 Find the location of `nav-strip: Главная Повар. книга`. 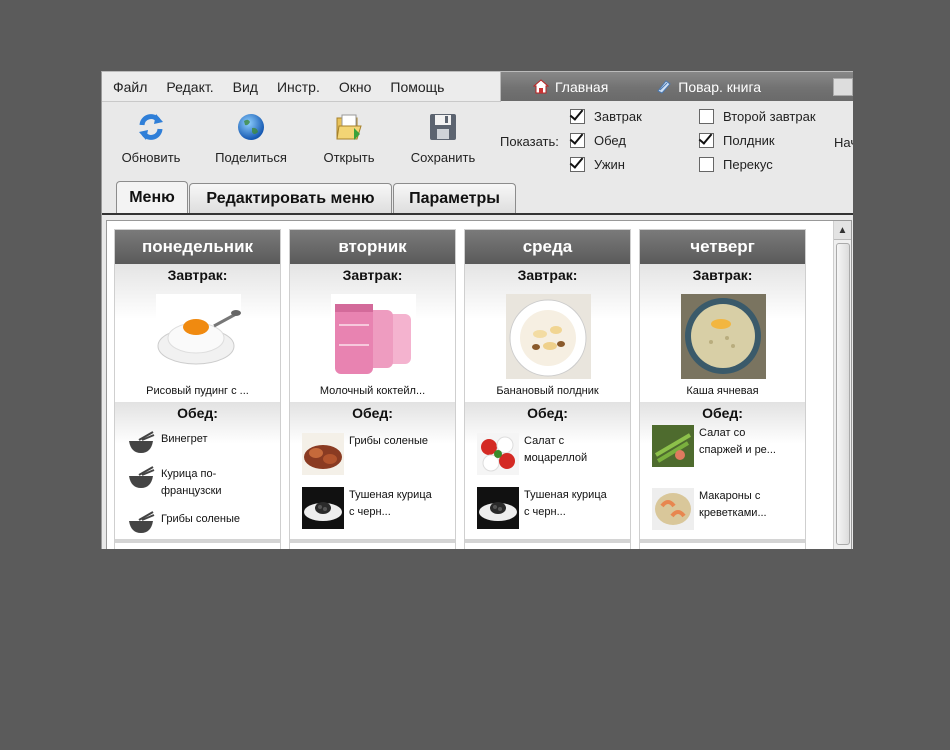

nav-strip: Главная Повар. книга is located at coordinates (677, 86).